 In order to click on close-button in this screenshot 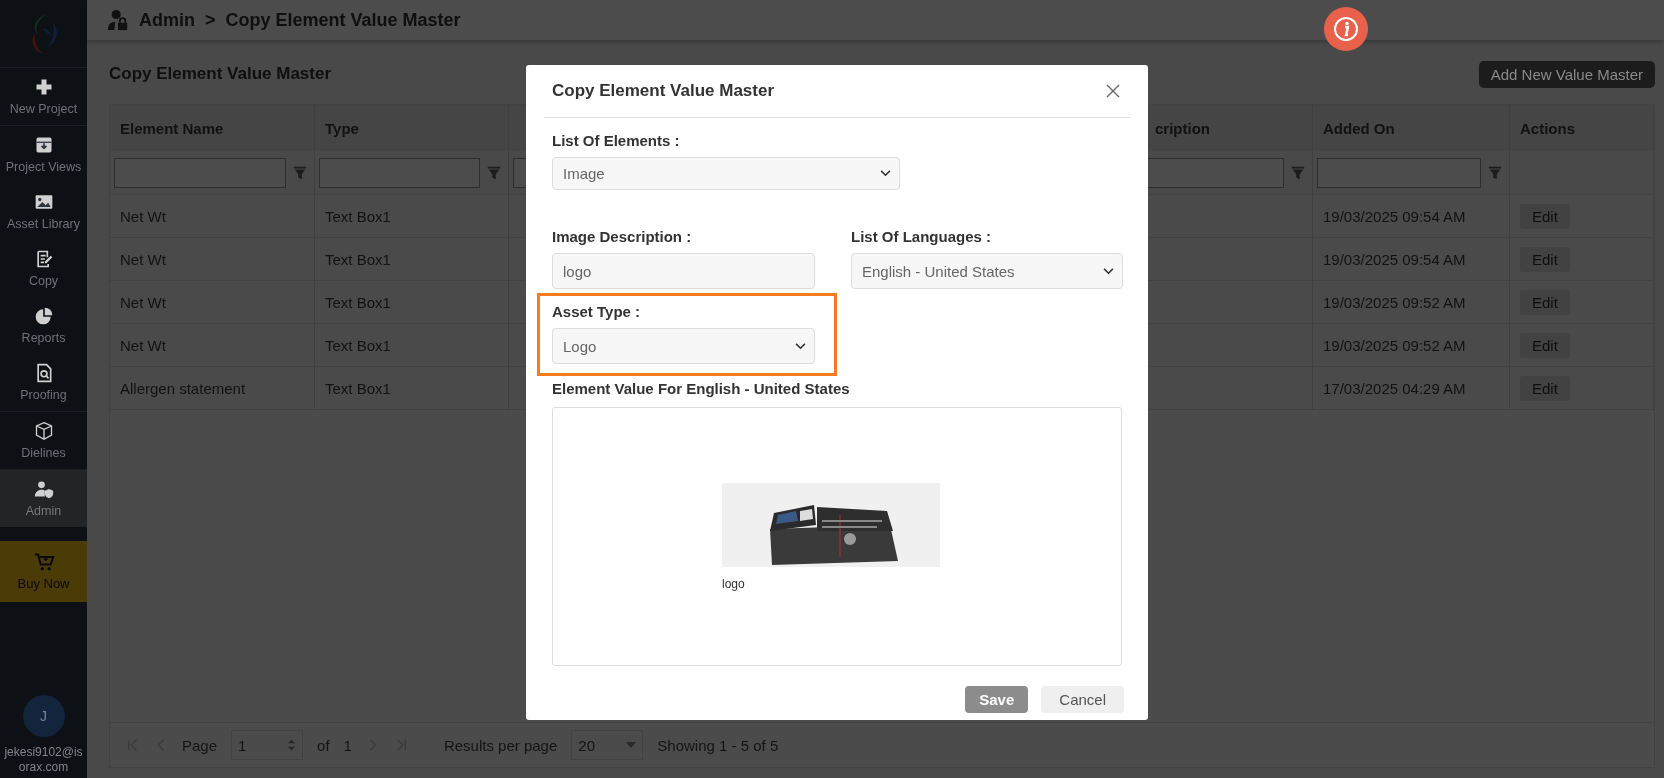, I will do `click(1113, 91)`.